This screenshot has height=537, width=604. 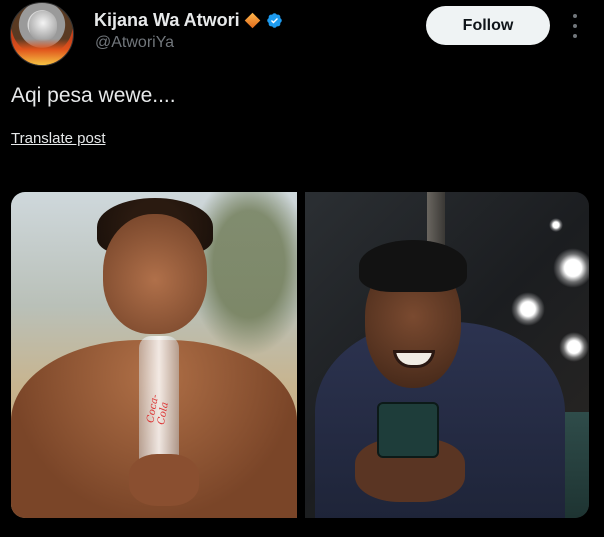 I want to click on man-head-shape, so click(x=155, y=274).